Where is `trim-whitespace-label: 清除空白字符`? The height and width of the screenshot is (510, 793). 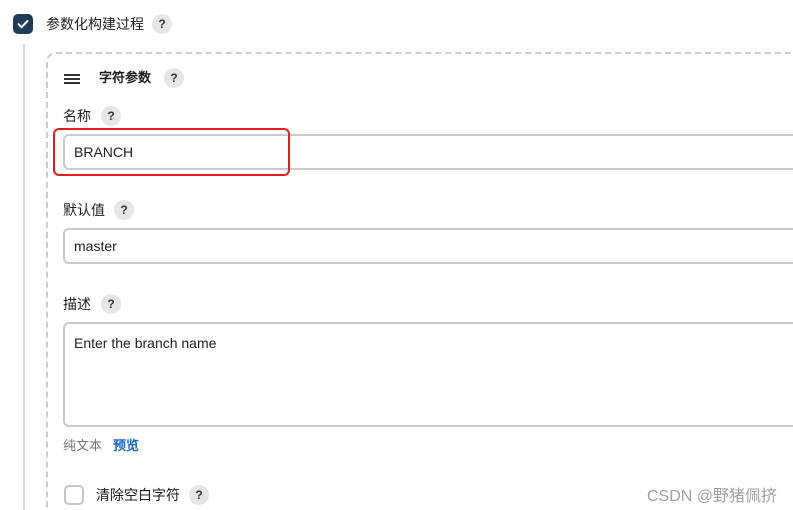
trim-whitespace-label: 清除空白字符 is located at coordinates (138, 495).